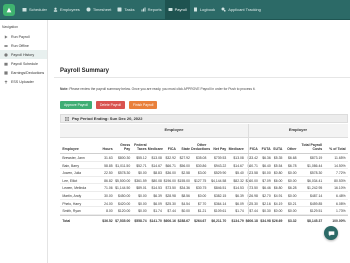 Image resolution: width=350 pixels, height=263 pixels. Describe the element at coordinates (177, 10) in the screenshot. I see `nav-payroll: Payroll` at that location.